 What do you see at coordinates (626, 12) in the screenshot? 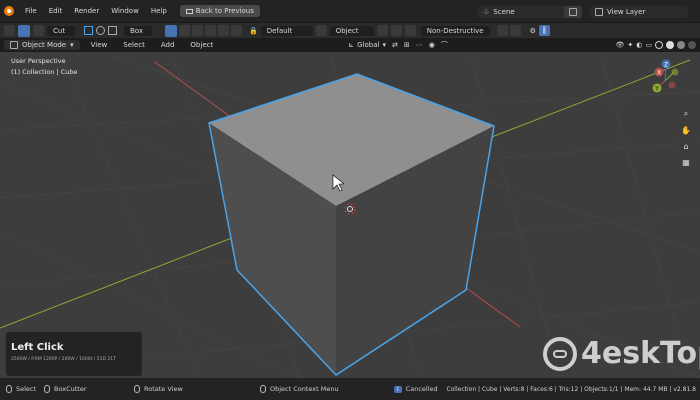
I see `view-layer-name: View Layer` at bounding box center [626, 12].